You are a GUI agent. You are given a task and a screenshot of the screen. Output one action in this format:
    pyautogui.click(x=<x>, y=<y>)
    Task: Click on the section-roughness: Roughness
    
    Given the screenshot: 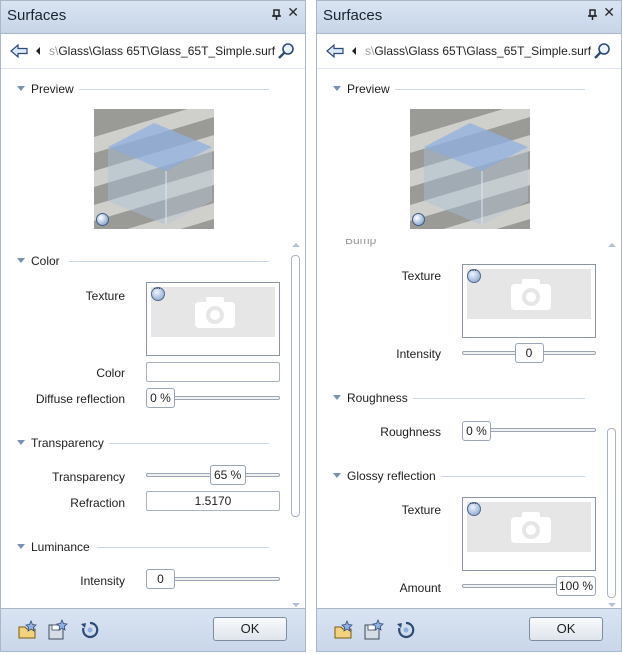 What is the action you would take?
    pyautogui.click(x=370, y=398)
    